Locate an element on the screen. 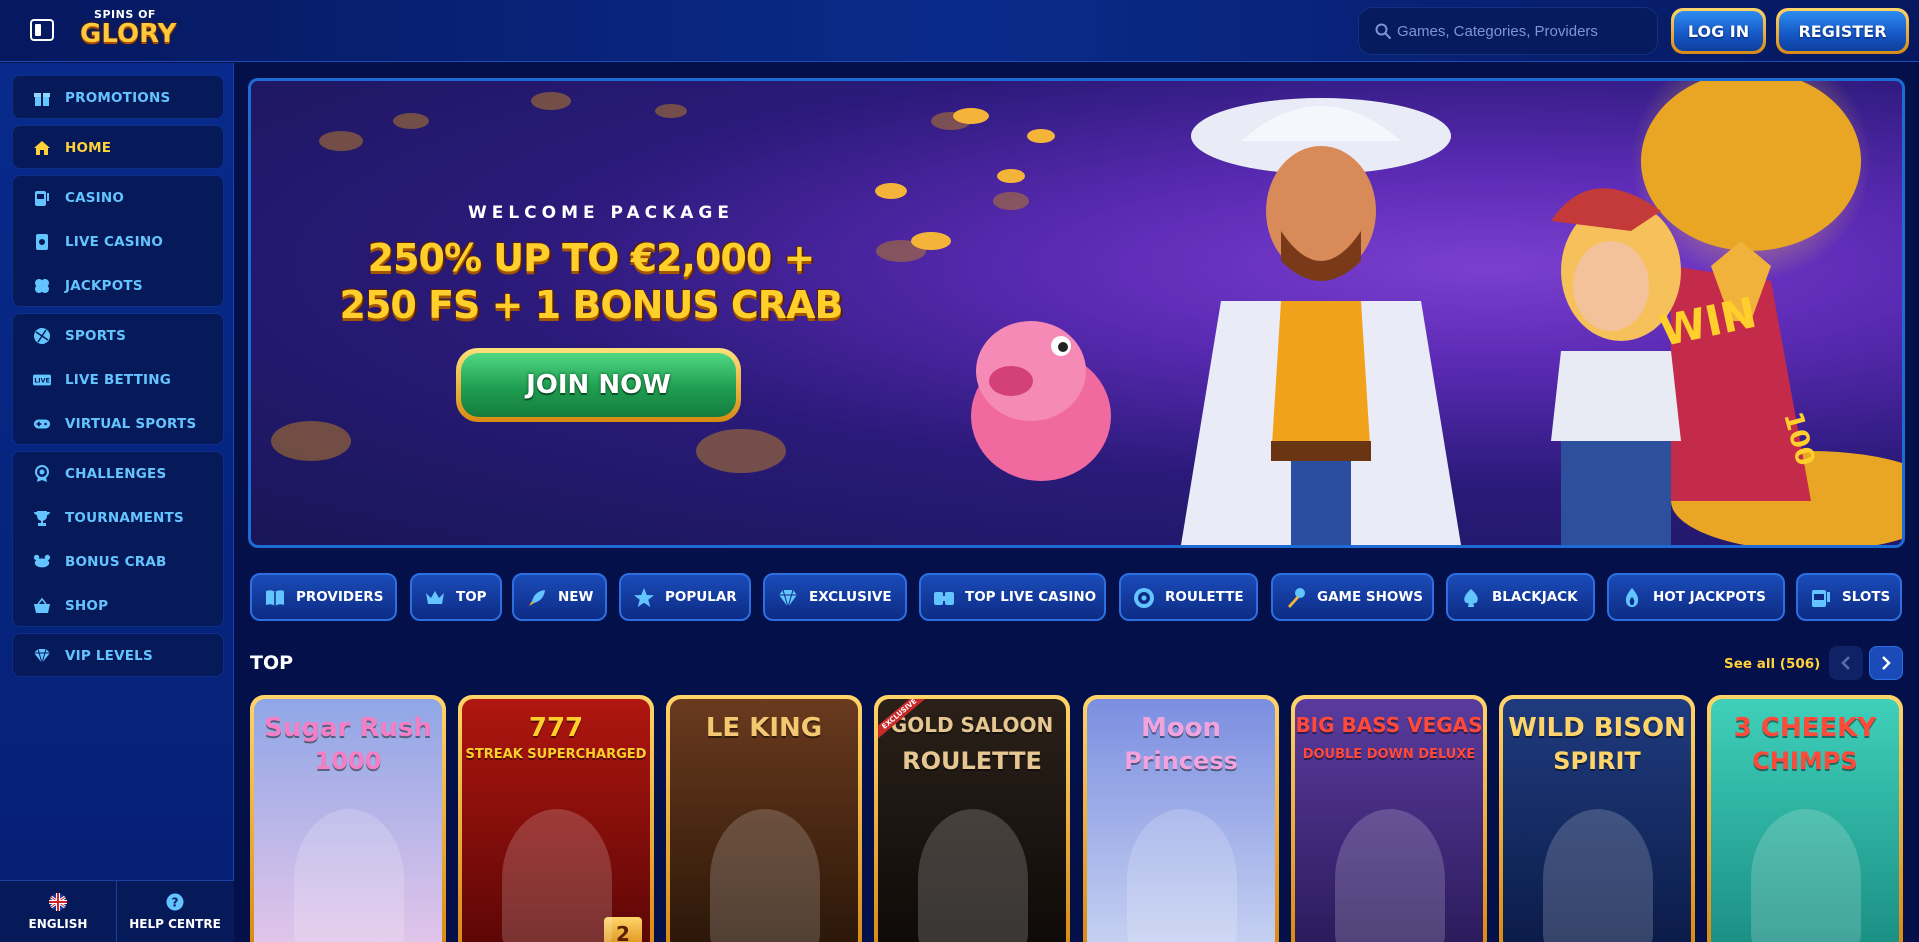 The height and width of the screenshot is (942, 1919). help-icon: ? is located at coordinates (175, 902).